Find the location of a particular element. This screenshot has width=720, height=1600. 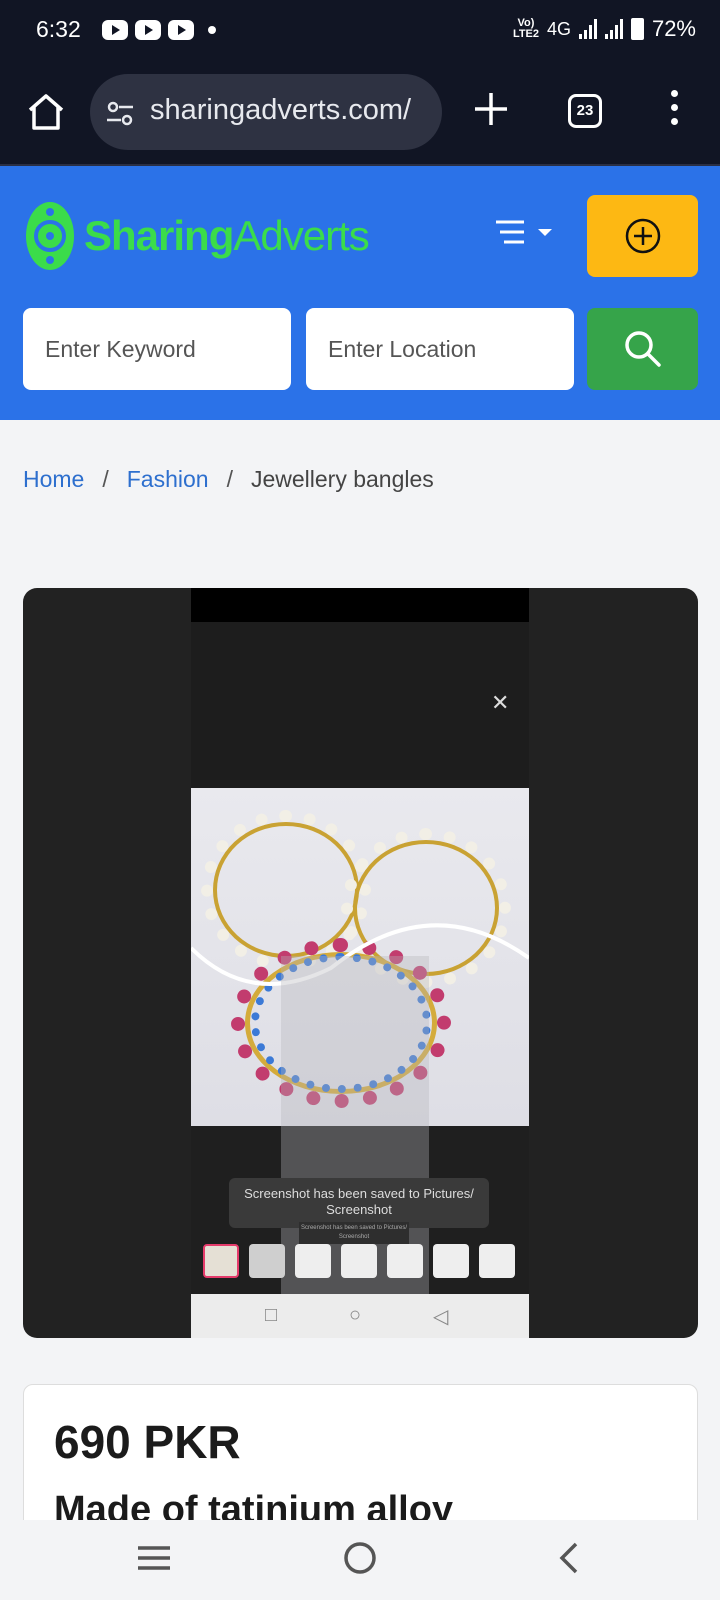

home-icon is located at coordinates (46, 112).